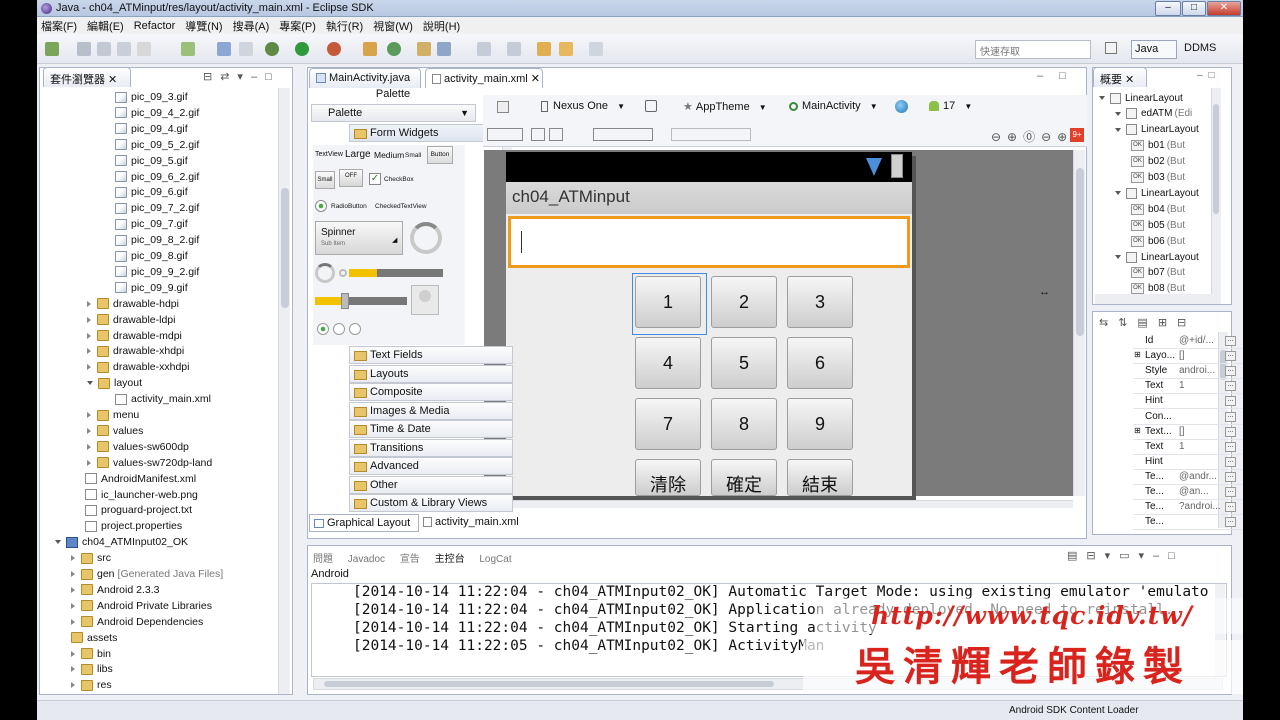 The image size is (1280, 720). I want to click on widget-toggle-button: OFF, so click(351, 178).